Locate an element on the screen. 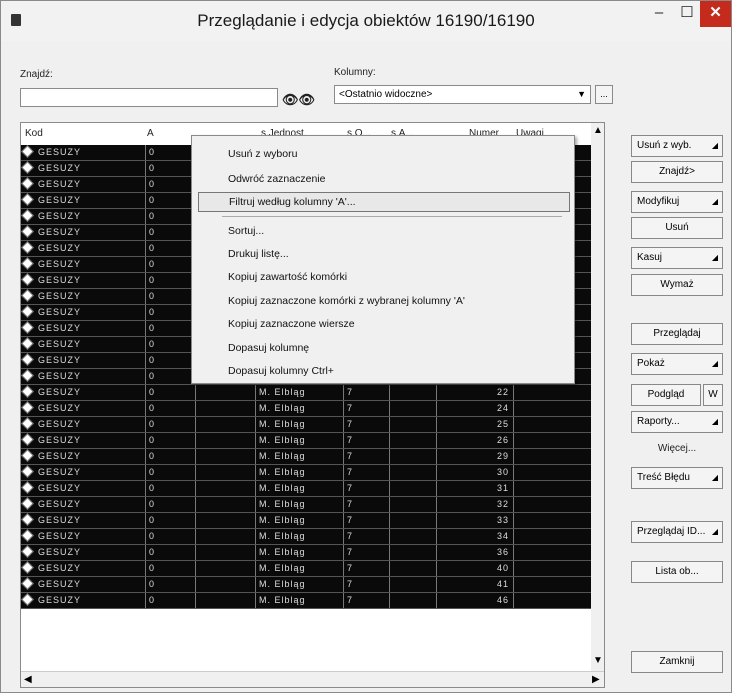 The width and height of the screenshot is (732, 693). reports-button: Raporty... ◢ is located at coordinates (677, 422).